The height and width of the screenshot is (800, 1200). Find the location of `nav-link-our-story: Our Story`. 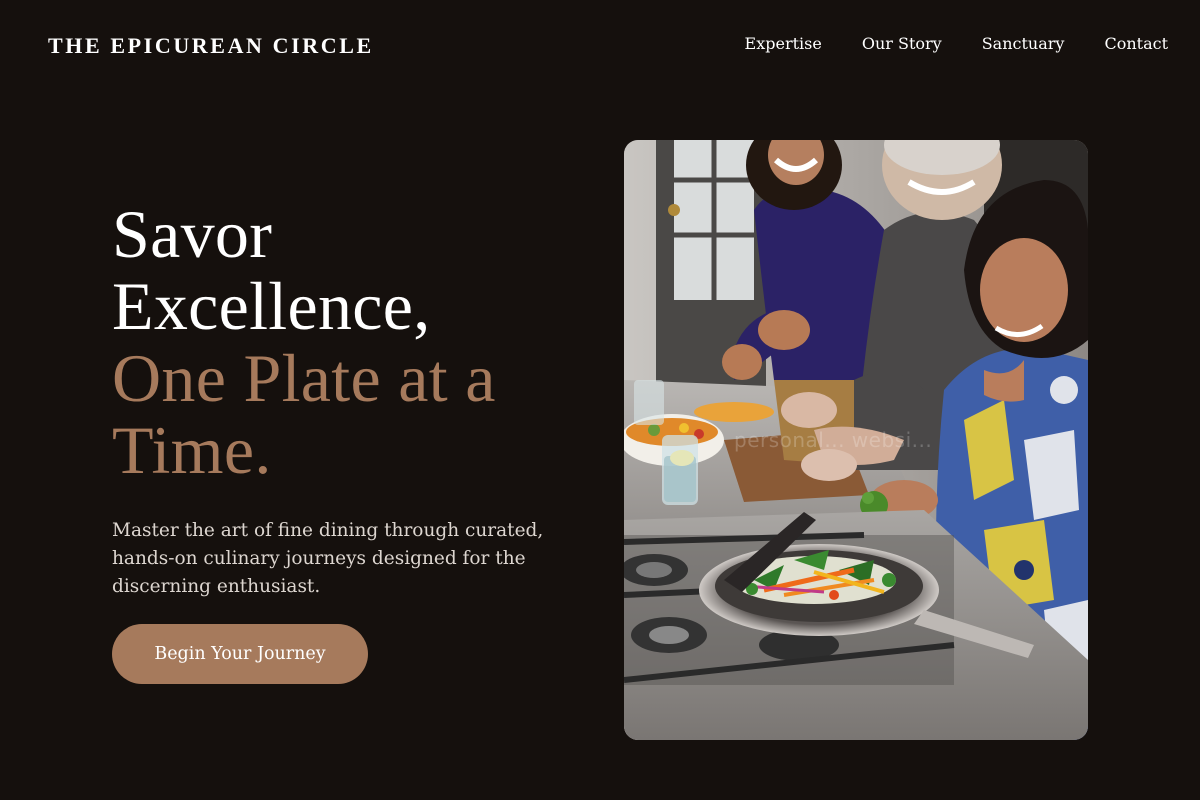

nav-link-our-story: Our Story is located at coordinates (902, 44).